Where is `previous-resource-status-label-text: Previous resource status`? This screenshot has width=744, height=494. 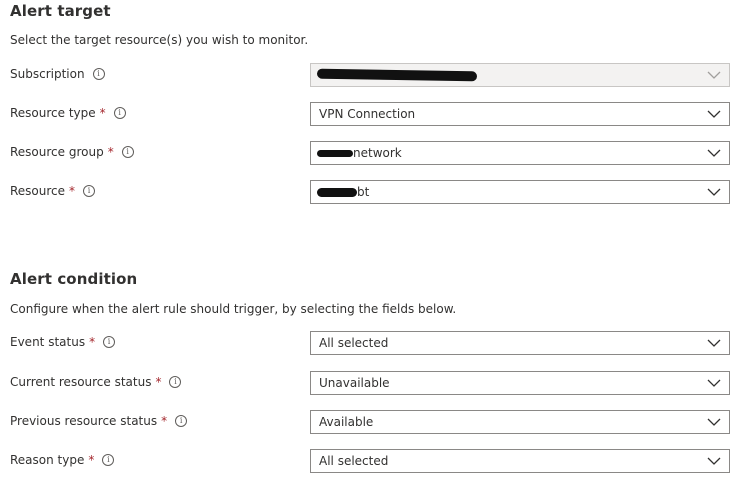 previous-resource-status-label-text: Previous resource status is located at coordinates (84, 421).